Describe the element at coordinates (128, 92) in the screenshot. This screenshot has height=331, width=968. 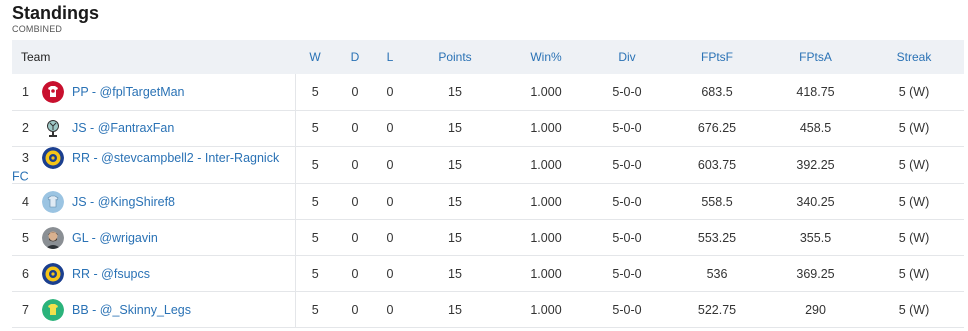
I see `team-name-link: PP - @fplTargetMan` at that location.